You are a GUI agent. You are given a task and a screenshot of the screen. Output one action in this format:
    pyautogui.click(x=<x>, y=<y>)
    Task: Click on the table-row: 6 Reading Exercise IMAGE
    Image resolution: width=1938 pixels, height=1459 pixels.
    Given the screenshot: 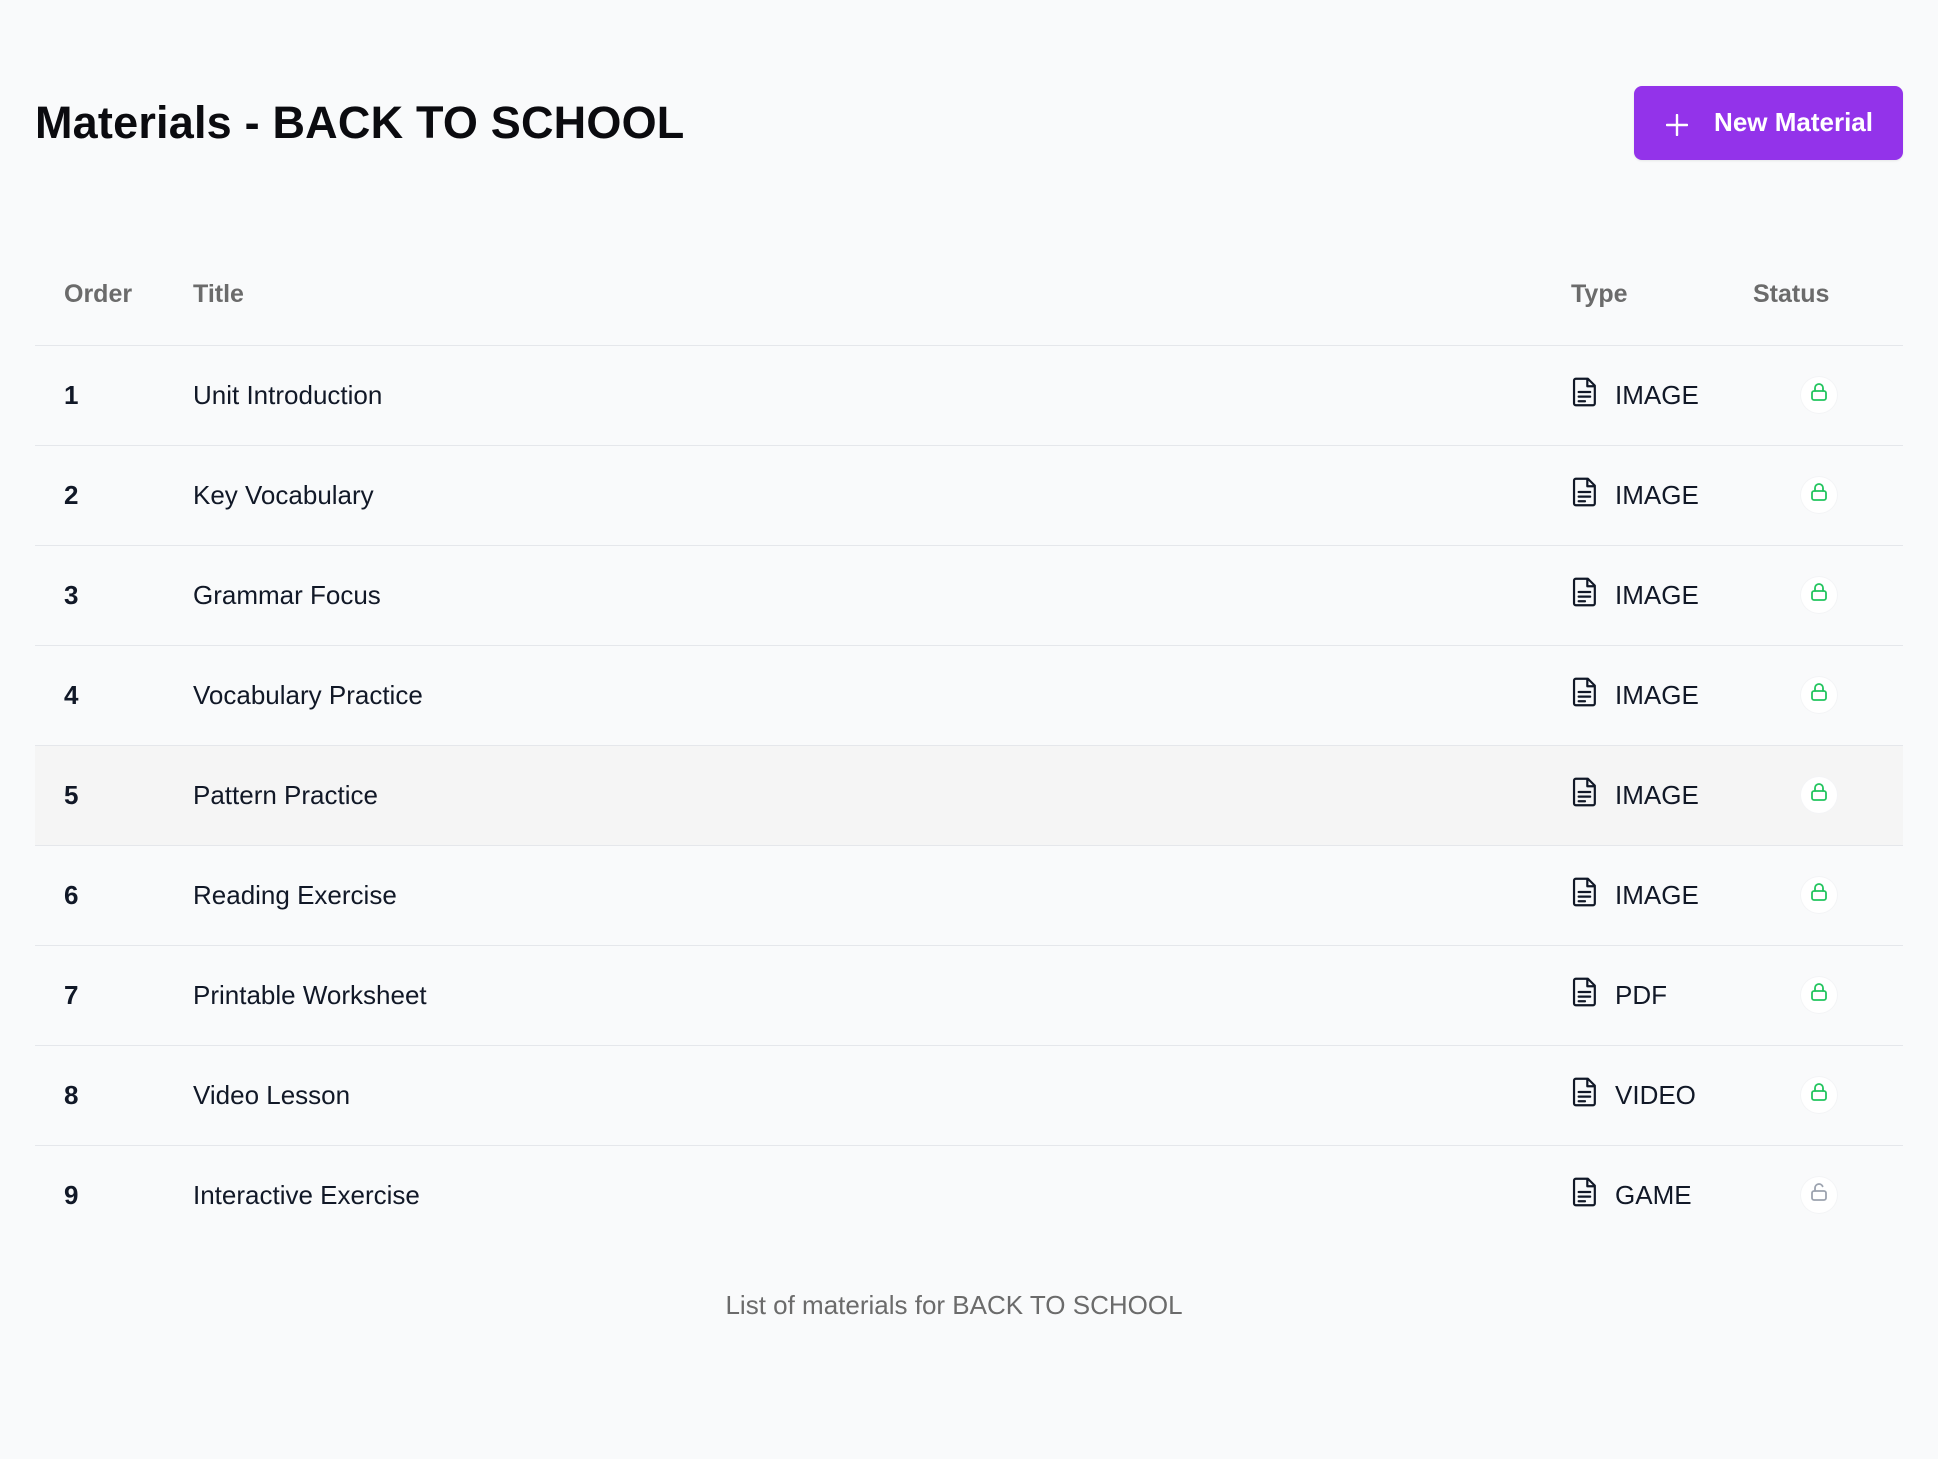 What is the action you would take?
    pyautogui.click(x=969, y=895)
    